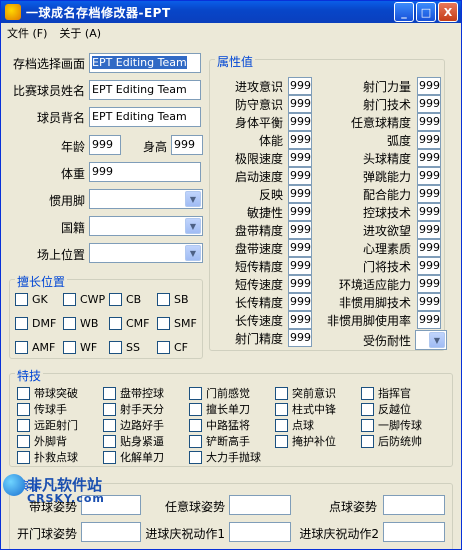 The image size is (462, 550). I want to click on position-checkbox: SS, so click(124, 347).